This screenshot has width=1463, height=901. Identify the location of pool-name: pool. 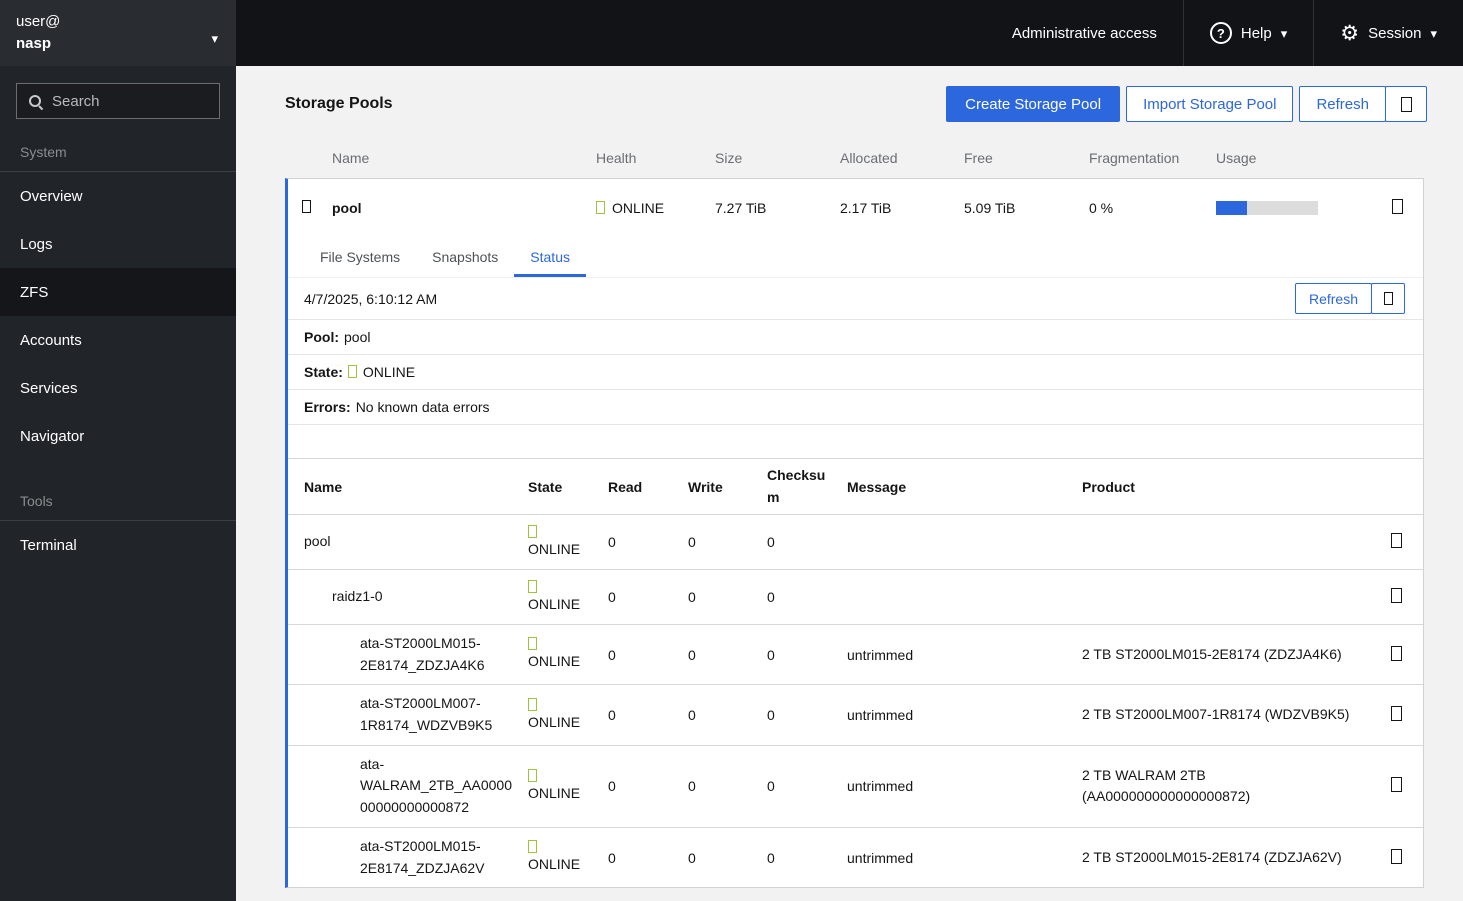
(347, 207).